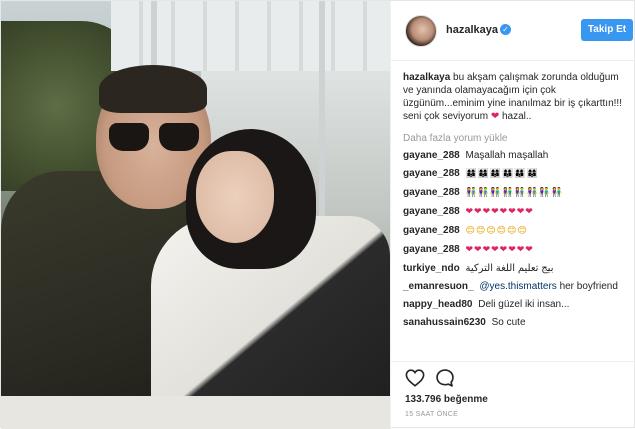 The image size is (635, 429). What do you see at coordinates (426, 77) in the screenshot?
I see `caption-username: hazalkaya` at bounding box center [426, 77].